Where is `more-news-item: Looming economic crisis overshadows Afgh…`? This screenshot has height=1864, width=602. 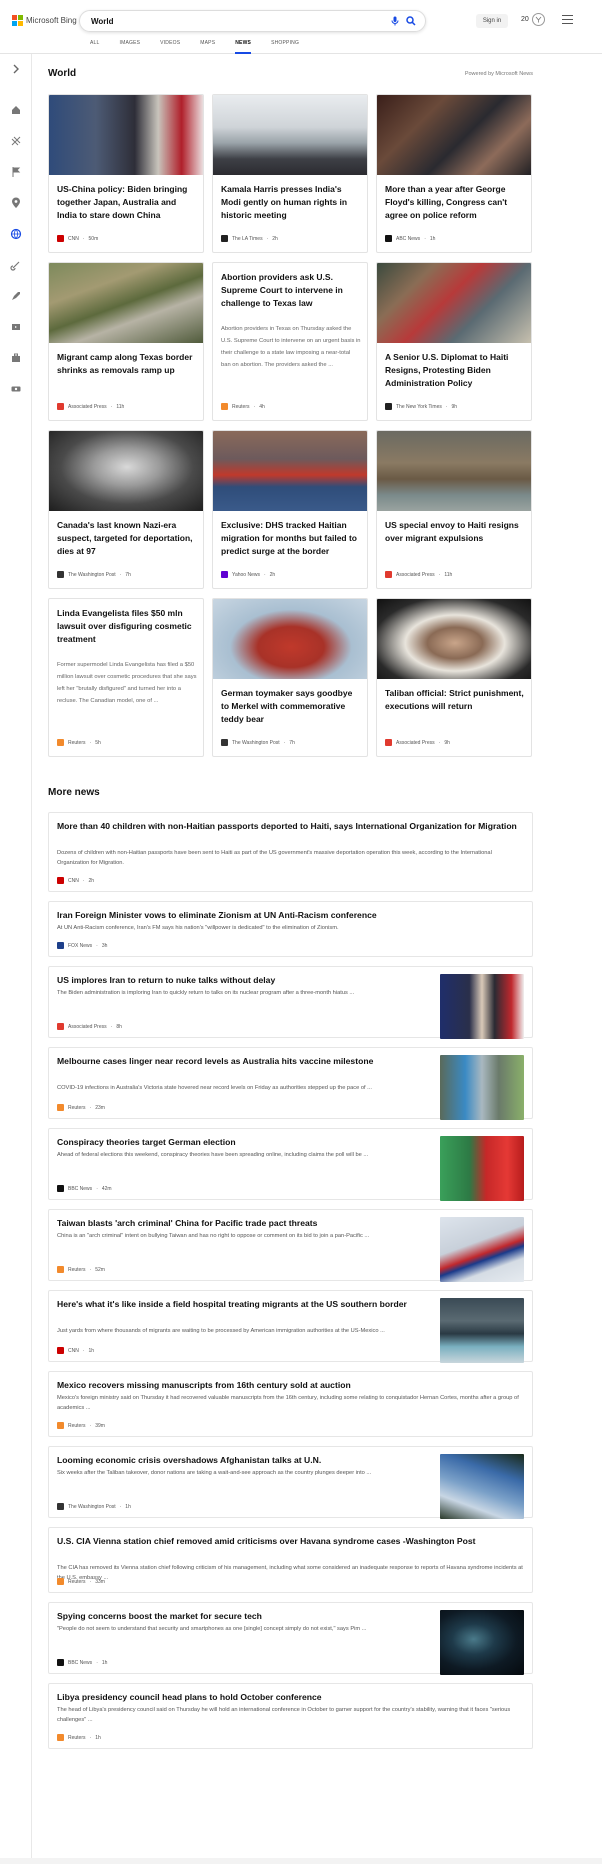 more-news-item: Looming economic crisis overshadows Afgh… is located at coordinates (290, 1482).